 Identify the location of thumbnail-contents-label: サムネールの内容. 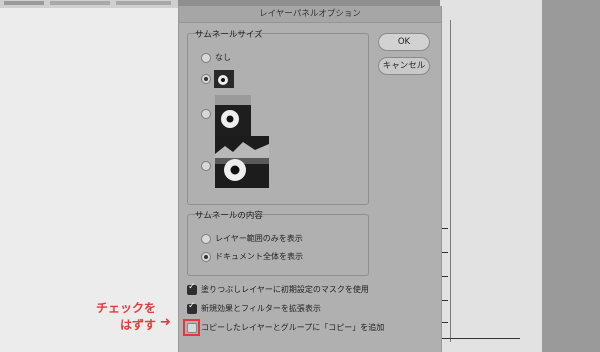
(229, 216).